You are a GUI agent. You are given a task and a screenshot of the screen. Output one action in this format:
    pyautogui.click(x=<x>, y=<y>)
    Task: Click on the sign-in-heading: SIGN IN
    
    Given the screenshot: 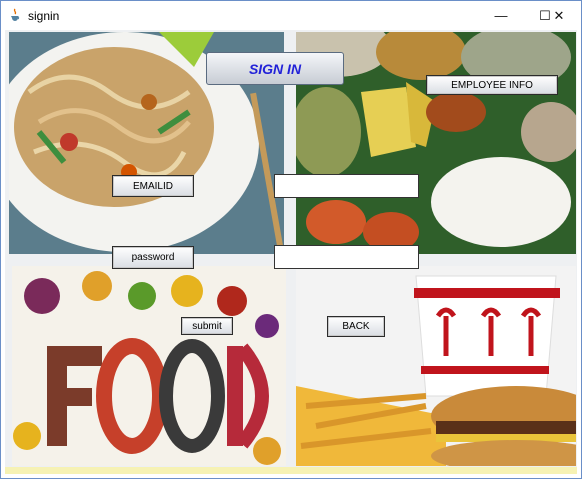 What is the action you would take?
    pyautogui.click(x=275, y=68)
    